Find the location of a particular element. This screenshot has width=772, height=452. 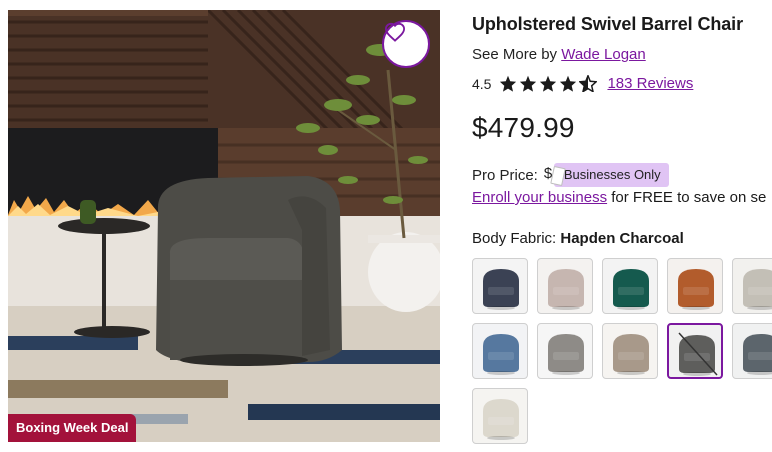

businesses-only-badge: Businesses Only is located at coordinates (611, 175).